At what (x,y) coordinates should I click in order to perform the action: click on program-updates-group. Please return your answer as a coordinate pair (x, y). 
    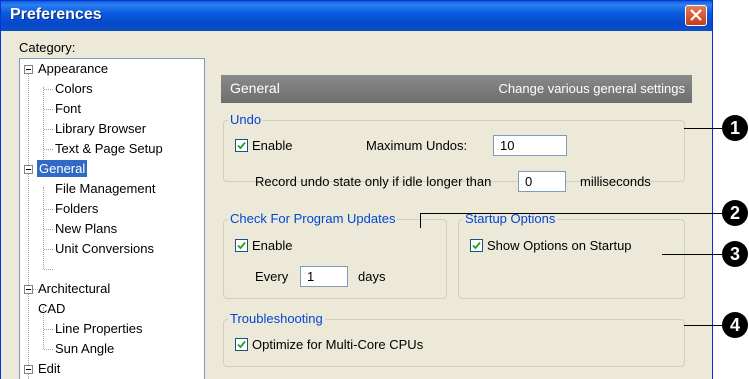
    Looking at the image, I should click on (335, 259).